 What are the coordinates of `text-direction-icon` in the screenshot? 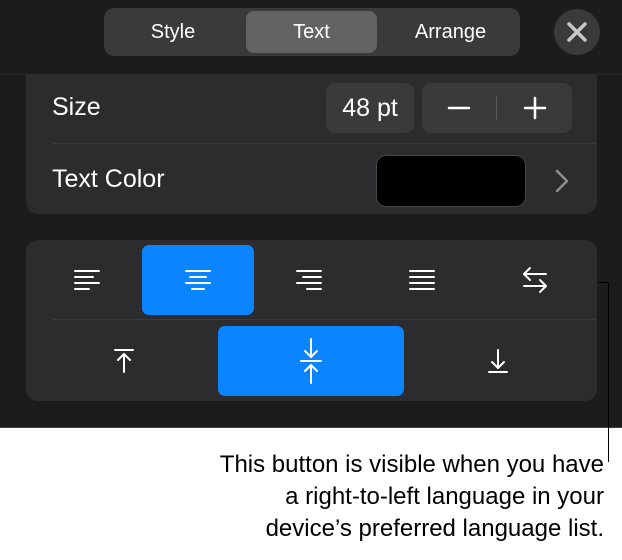 It's located at (535, 280).